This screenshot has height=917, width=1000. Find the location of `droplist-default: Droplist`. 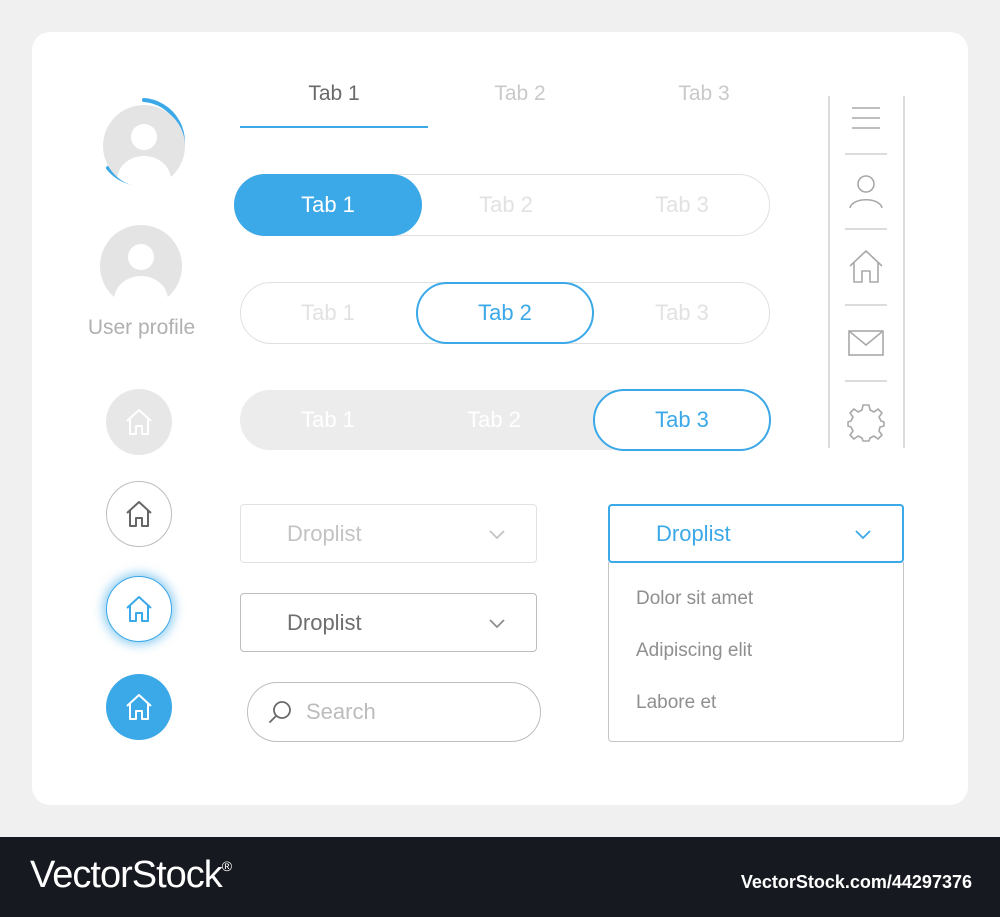

droplist-default: Droplist is located at coordinates (388, 622).